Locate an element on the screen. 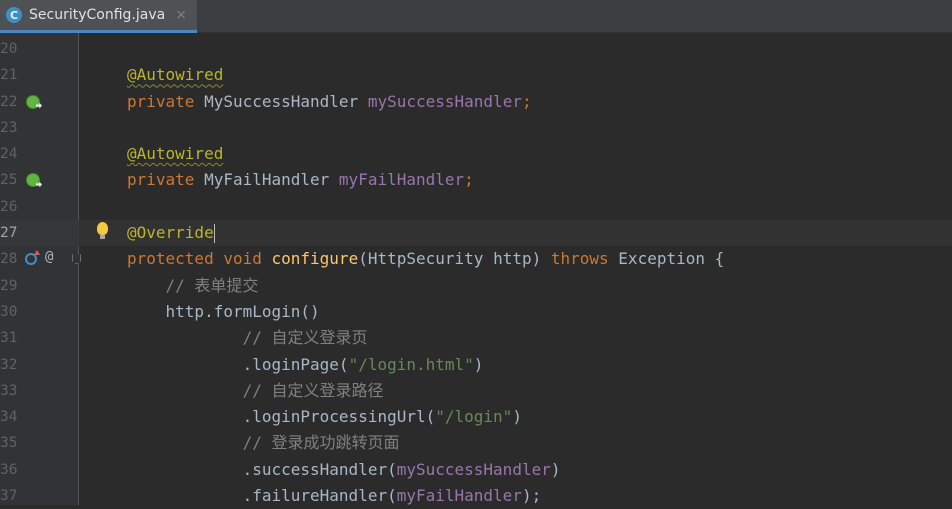 The image size is (952, 509). code-line: 36 .successHandler(mySuccessHandler) is located at coordinates (476, 470).